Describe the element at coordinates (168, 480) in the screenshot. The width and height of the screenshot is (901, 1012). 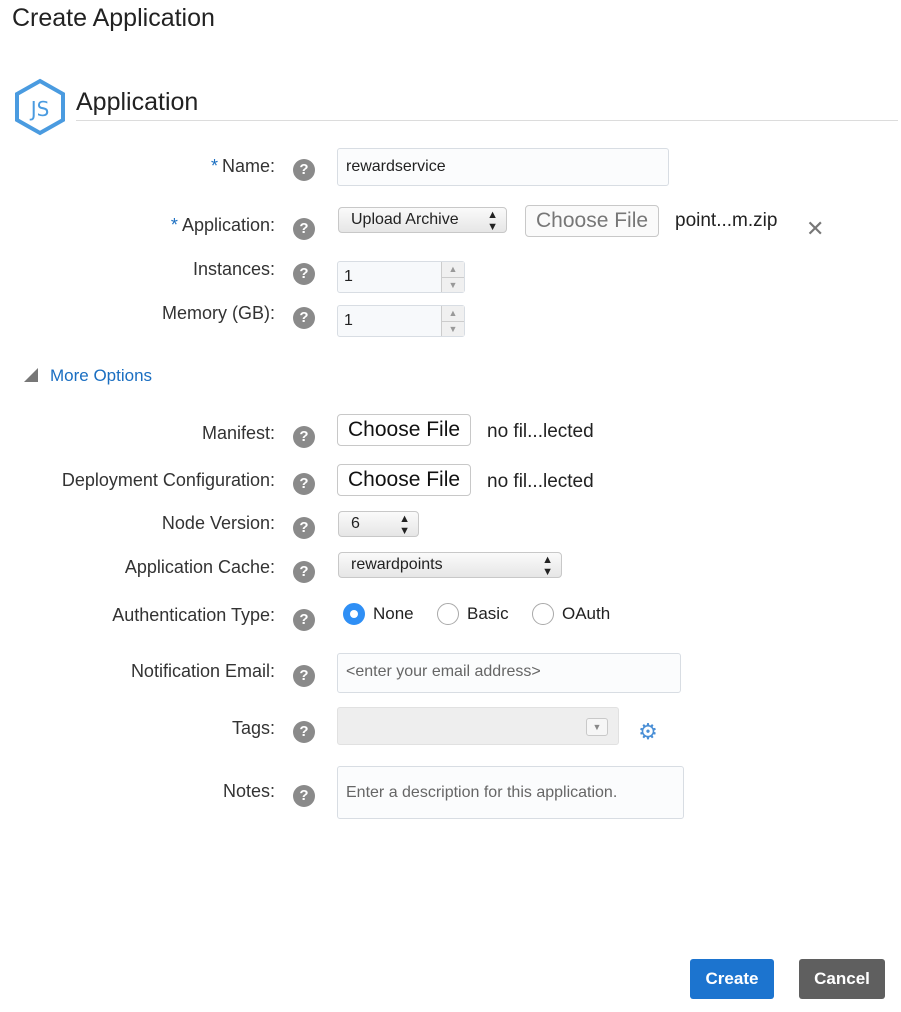
I see `deployment-config-label: Deployment Configuration:` at that location.